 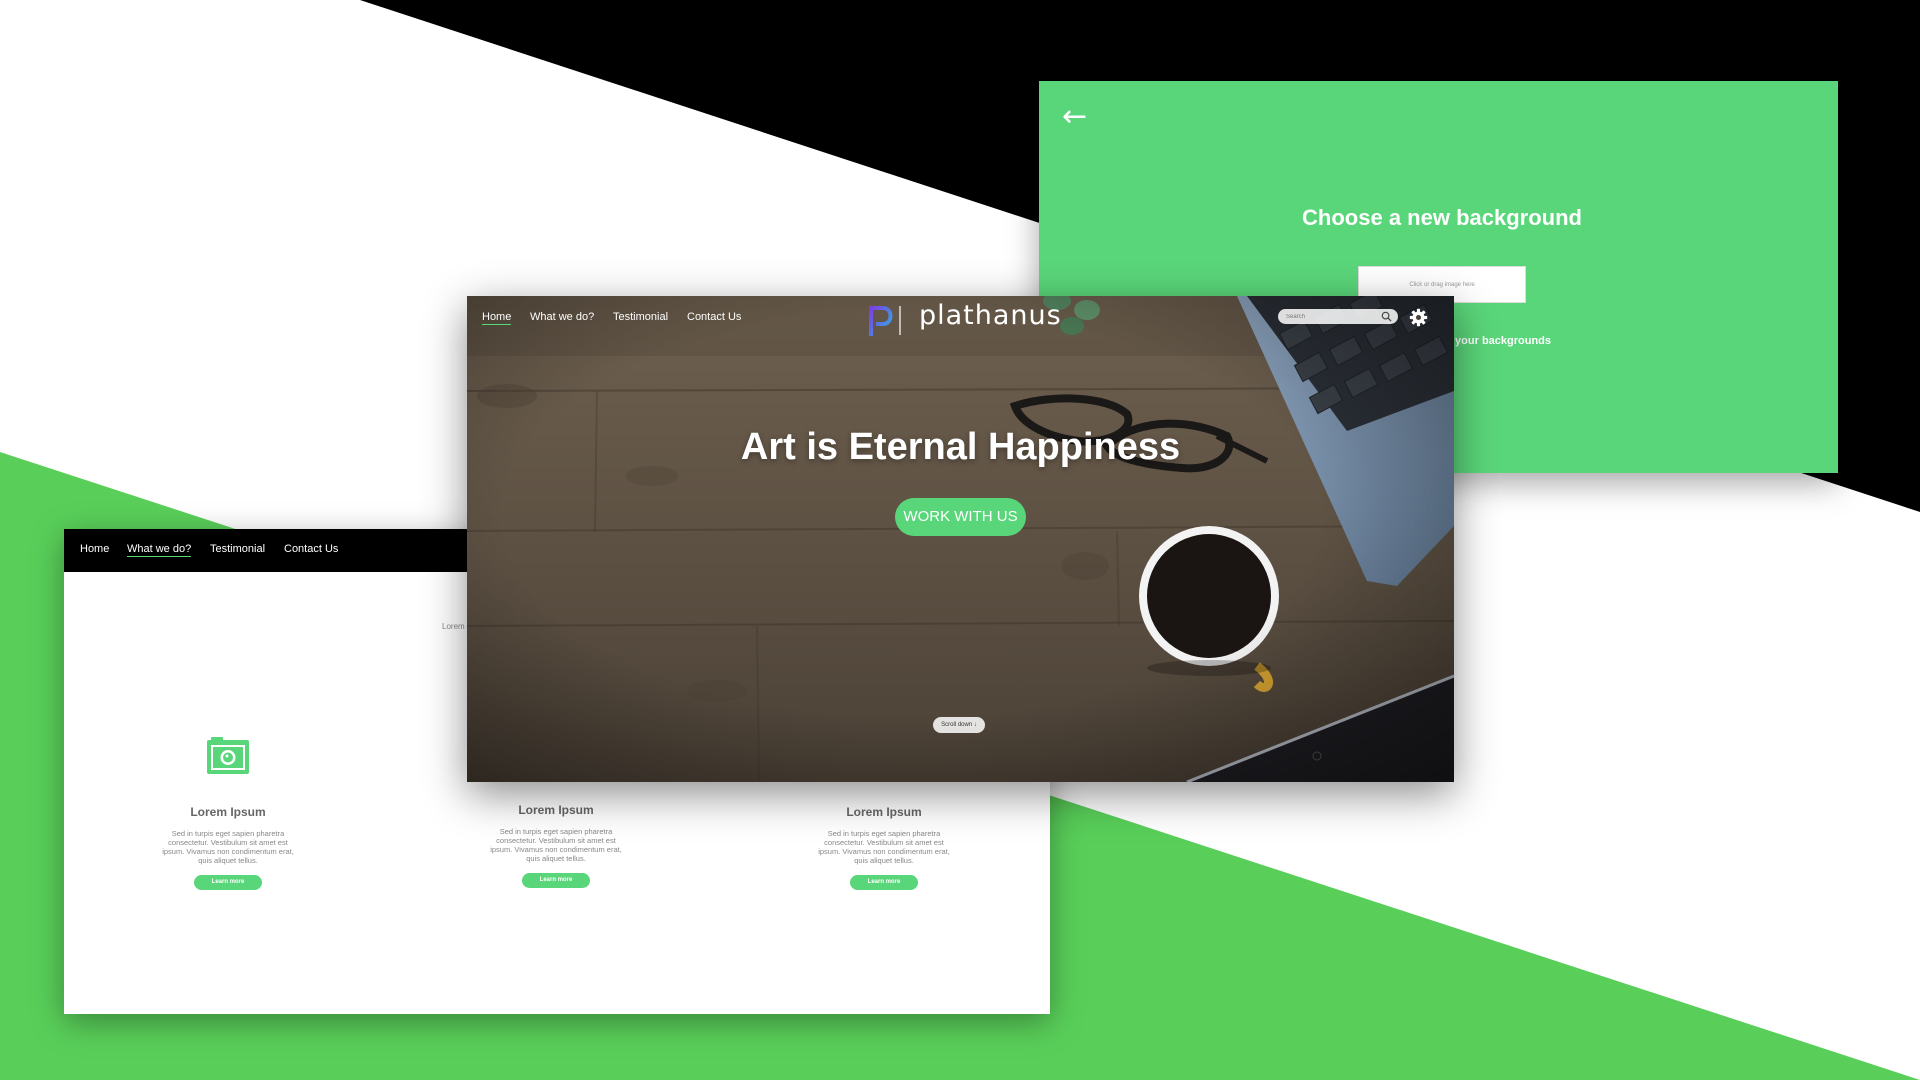 I want to click on work-with-us-button: WORK WITH US, so click(x=960, y=517).